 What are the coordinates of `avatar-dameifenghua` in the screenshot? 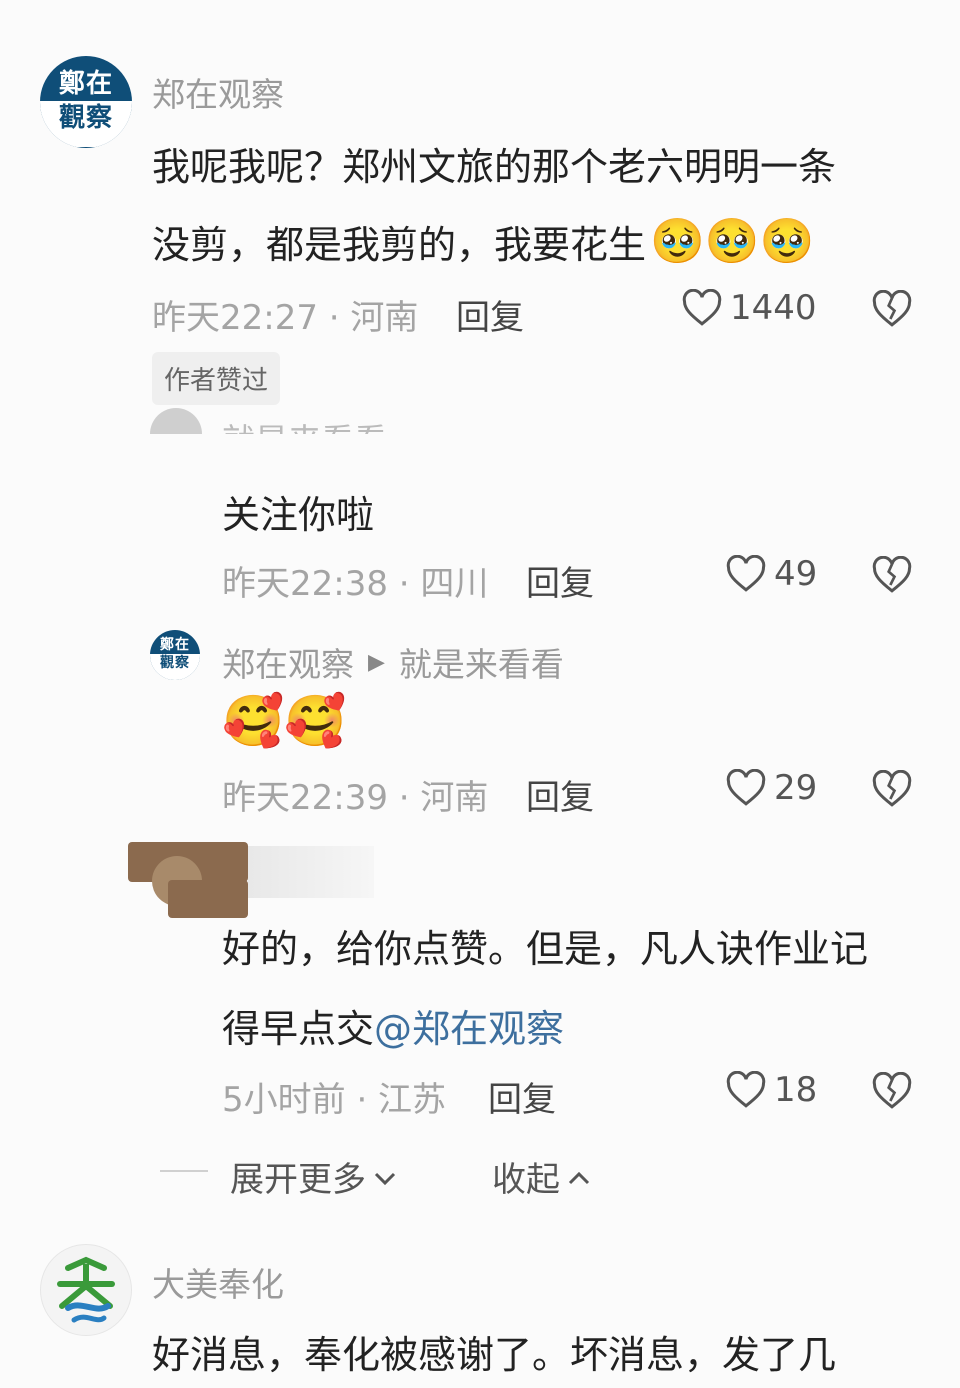 It's located at (86, 1290).